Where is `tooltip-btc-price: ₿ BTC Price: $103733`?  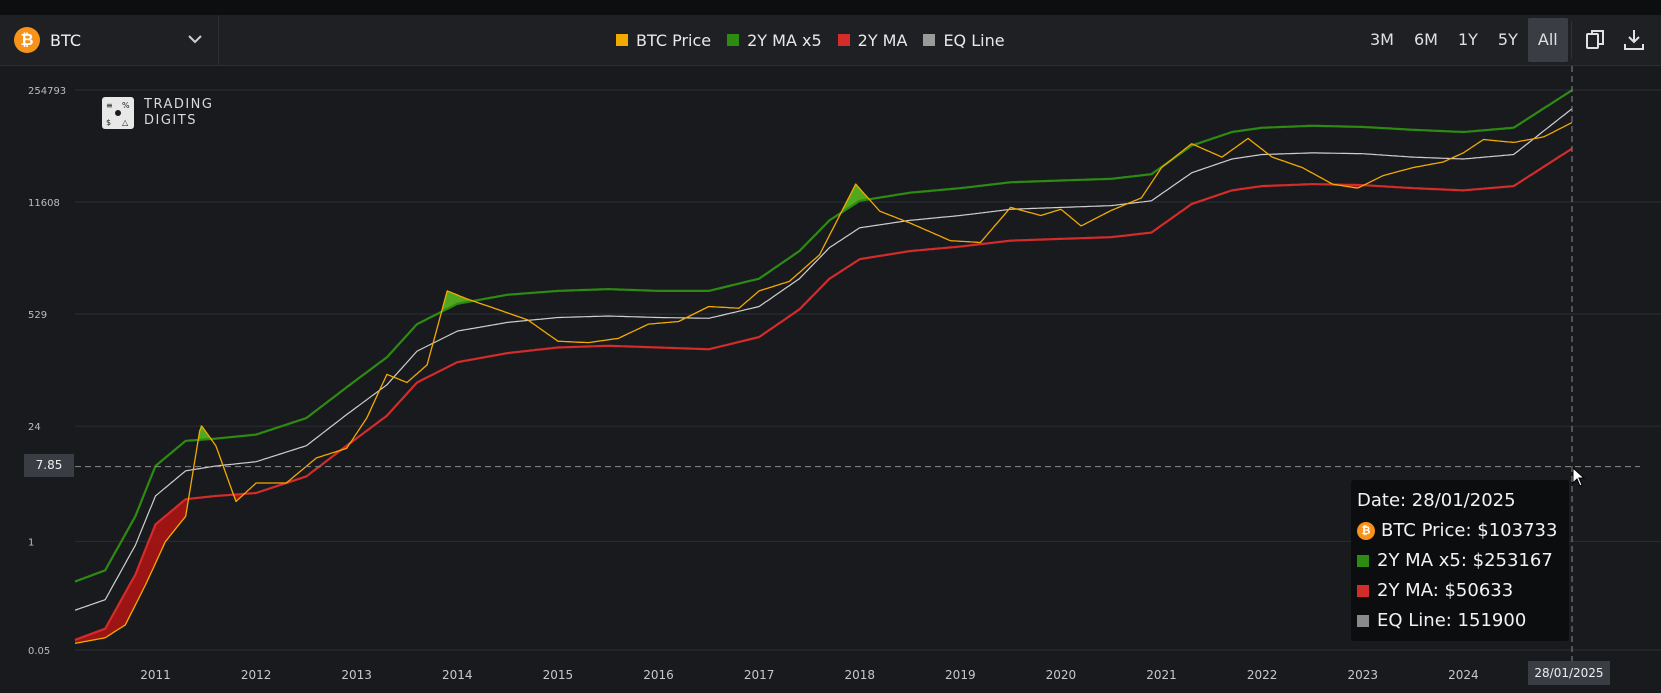 tooltip-btc-price: ₿ BTC Price: $103733 is located at coordinates (1457, 530).